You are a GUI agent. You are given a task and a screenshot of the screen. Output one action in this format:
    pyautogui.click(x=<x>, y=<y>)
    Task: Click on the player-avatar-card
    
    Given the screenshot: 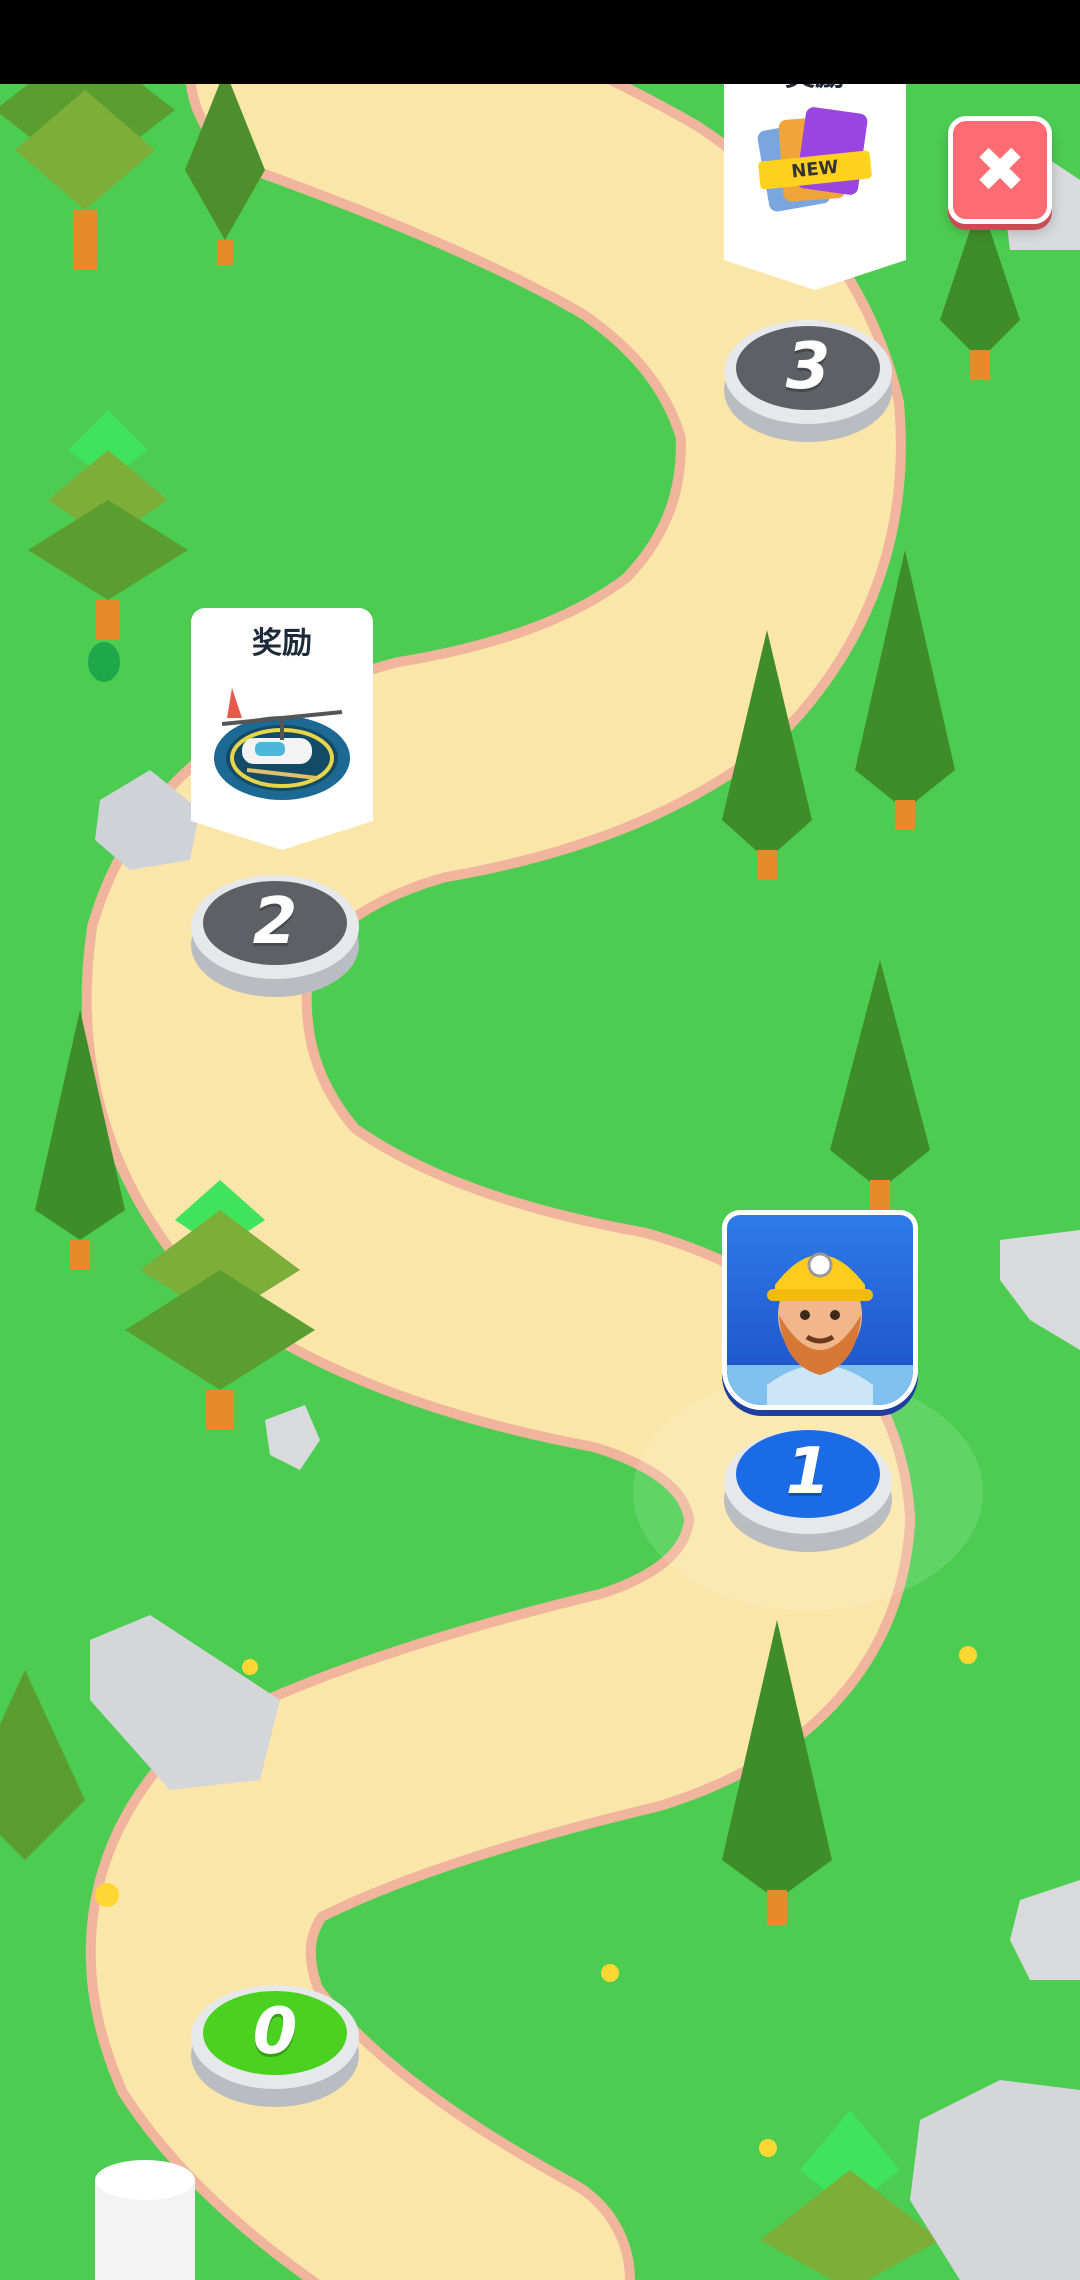 What is the action you would take?
    pyautogui.click(x=820, y=1310)
    